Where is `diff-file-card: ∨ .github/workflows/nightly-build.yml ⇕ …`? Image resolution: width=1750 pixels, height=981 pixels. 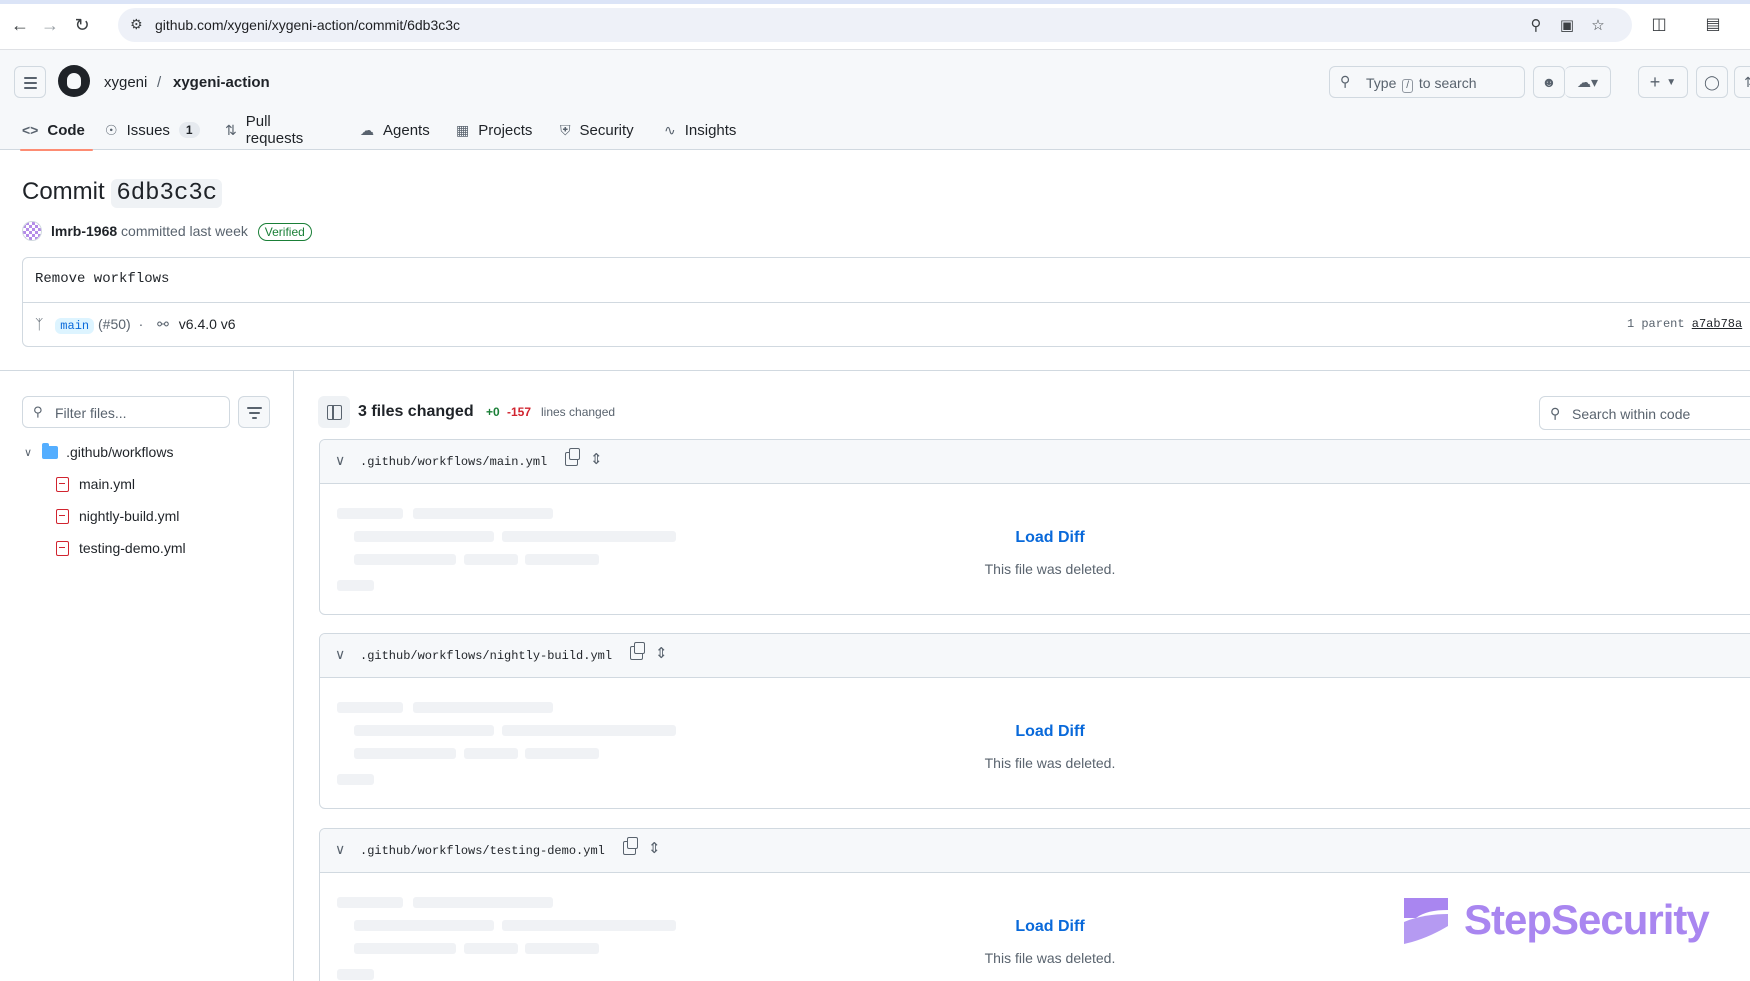
diff-file-card: ∨ .github/workflows/nightly-build.yml ⇕ … is located at coordinates (1034, 721).